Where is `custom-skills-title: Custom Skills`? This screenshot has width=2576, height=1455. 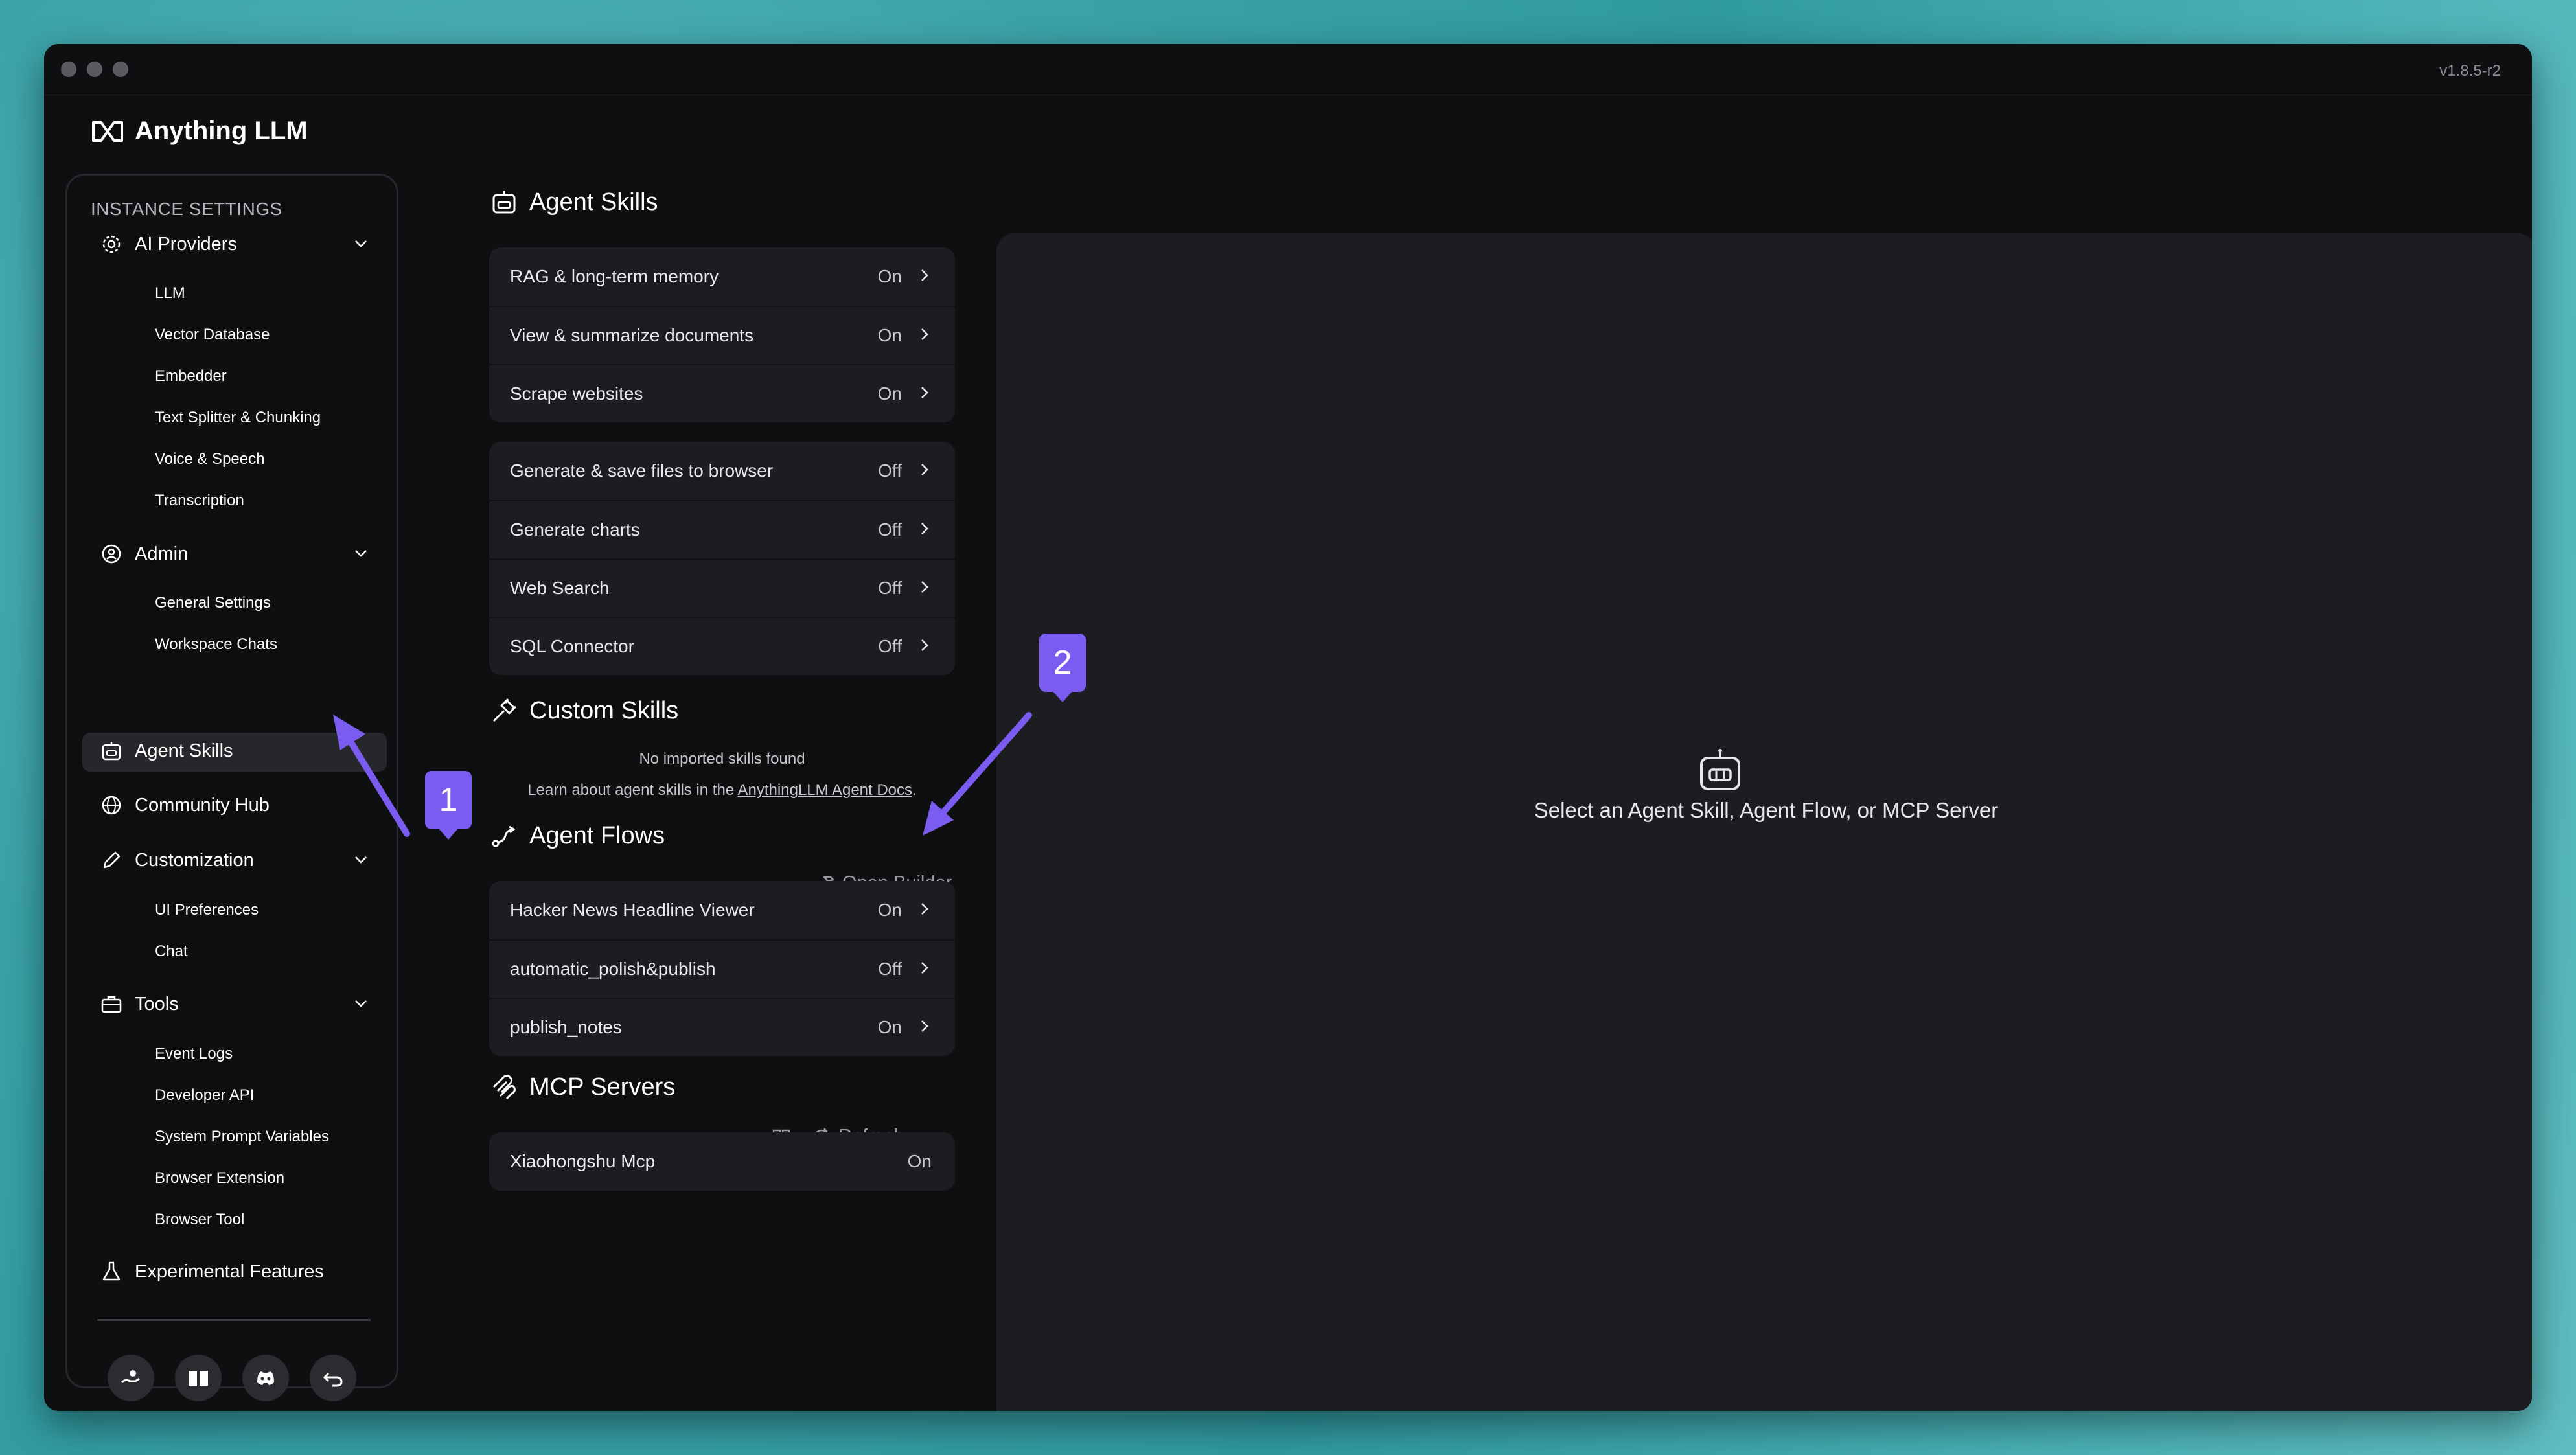 custom-skills-title: Custom Skills is located at coordinates (583, 711).